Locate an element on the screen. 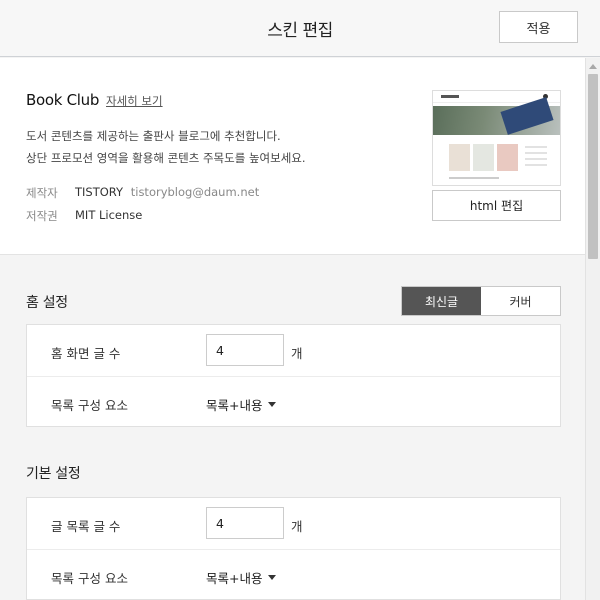 This screenshot has height=600, width=600. vertical-scrollbar is located at coordinates (592, 329).